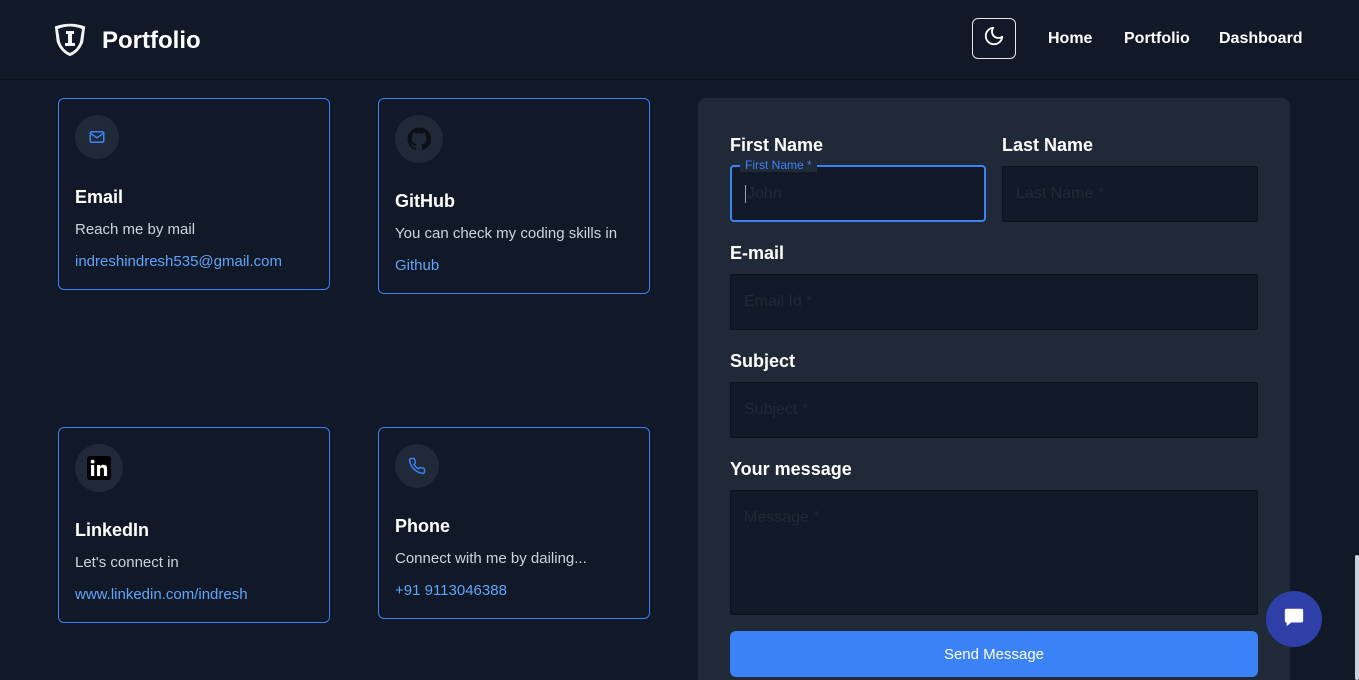  I want to click on email-placeholder: Email Id *, so click(778, 301).